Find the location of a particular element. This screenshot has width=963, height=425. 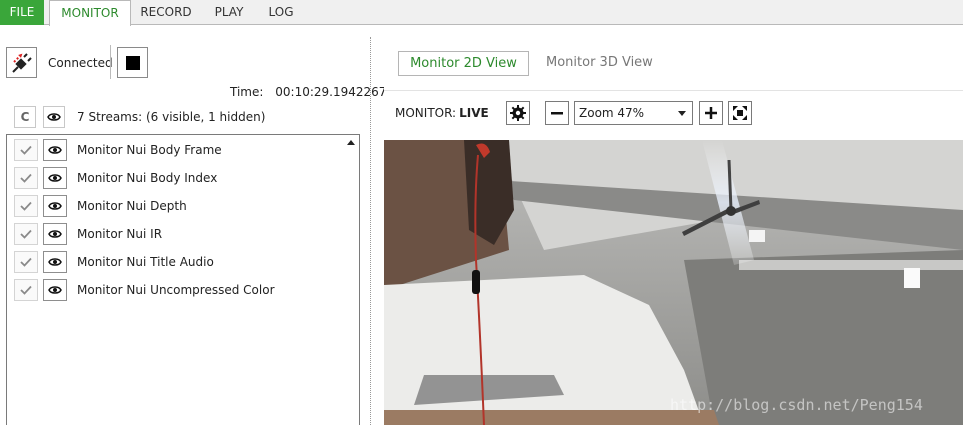

settings-button is located at coordinates (518, 113).